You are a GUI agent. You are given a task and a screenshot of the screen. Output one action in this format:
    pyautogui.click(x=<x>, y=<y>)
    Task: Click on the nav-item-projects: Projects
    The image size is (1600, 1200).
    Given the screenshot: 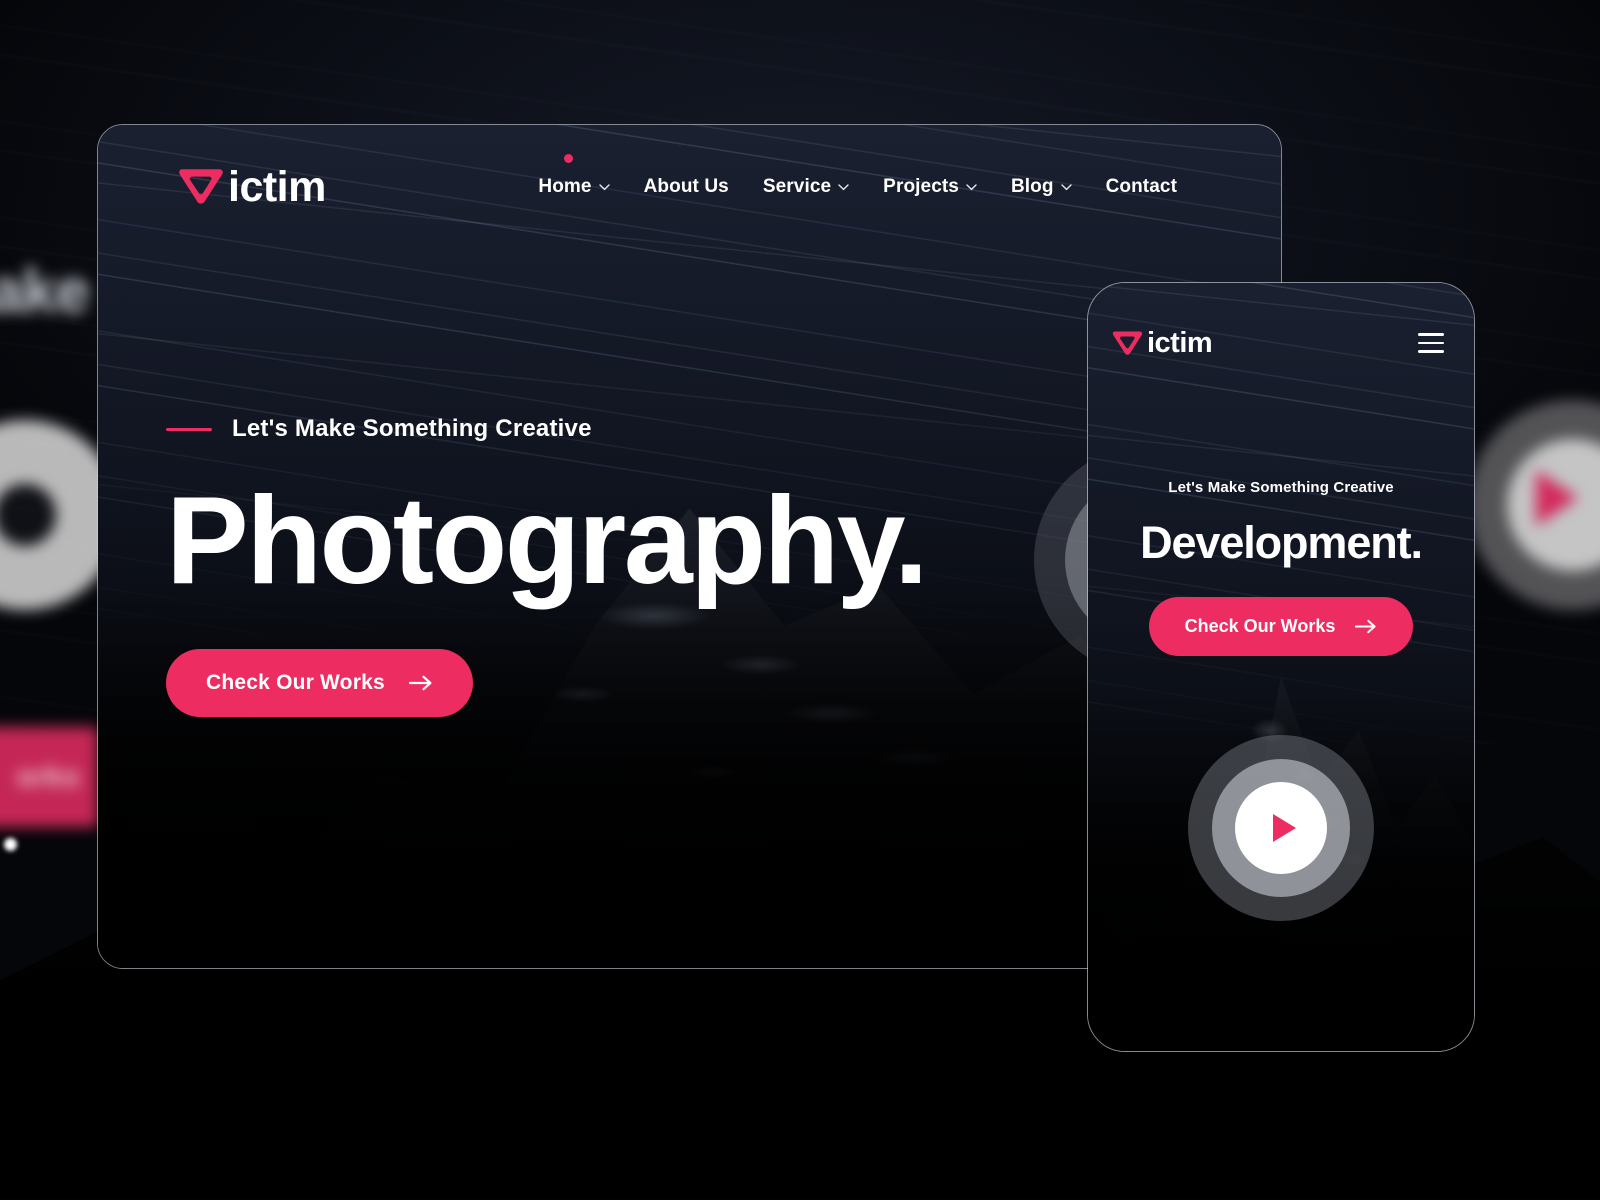 What is the action you would take?
    pyautogui.click(x=930, y=187)
    